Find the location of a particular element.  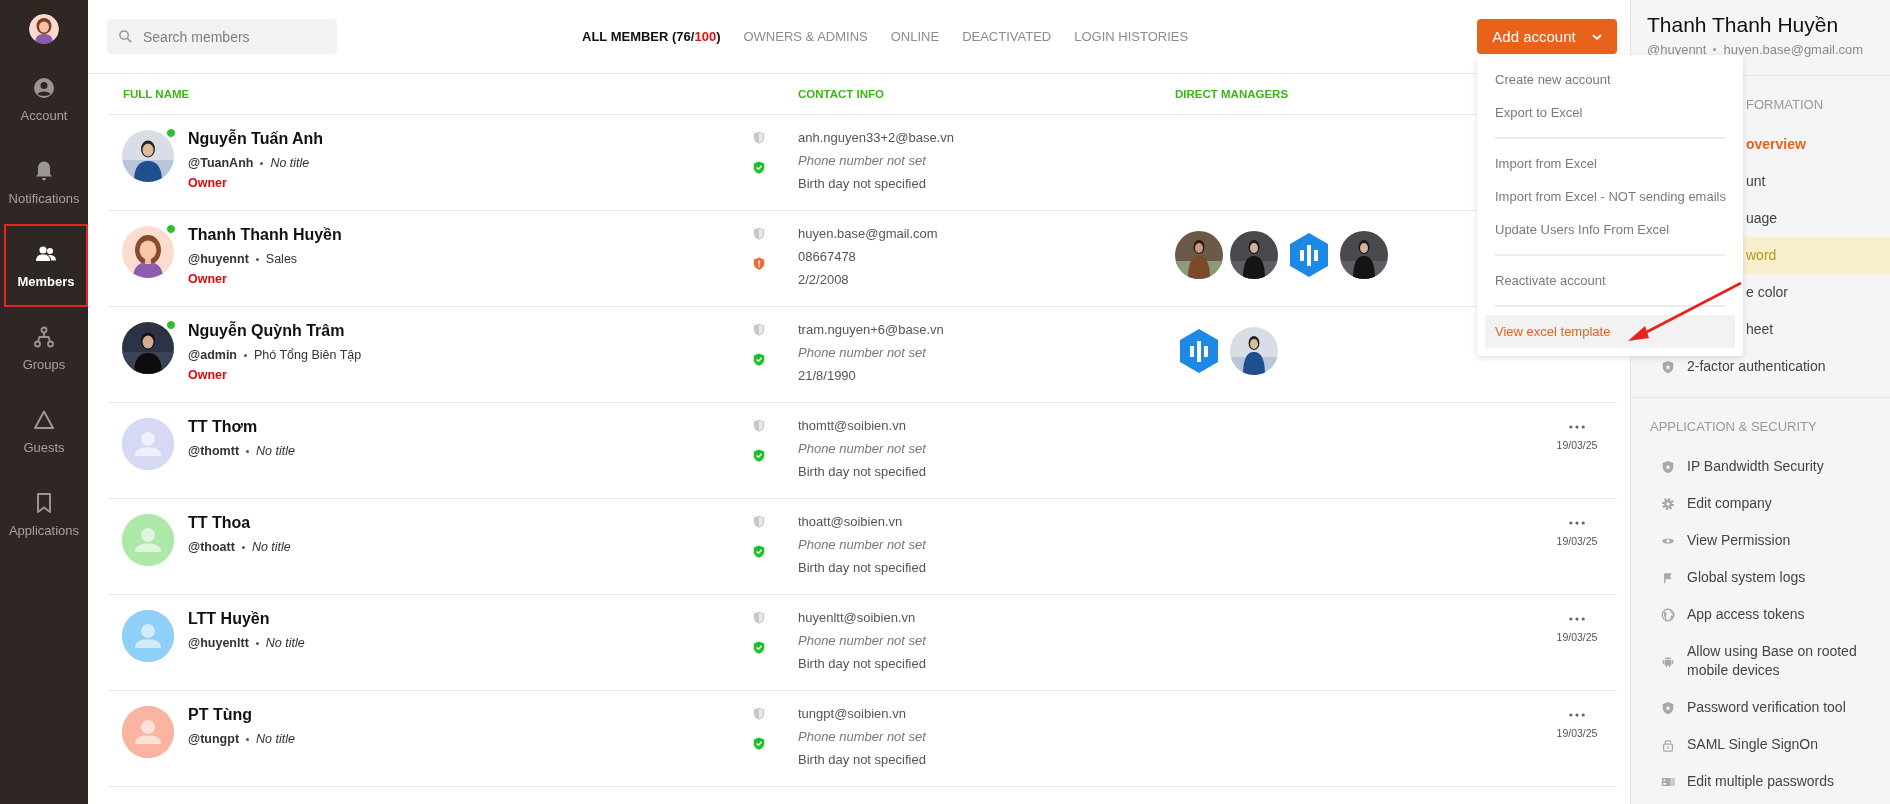

sidebar-item: Notifications is located at coordinates (44, 182).